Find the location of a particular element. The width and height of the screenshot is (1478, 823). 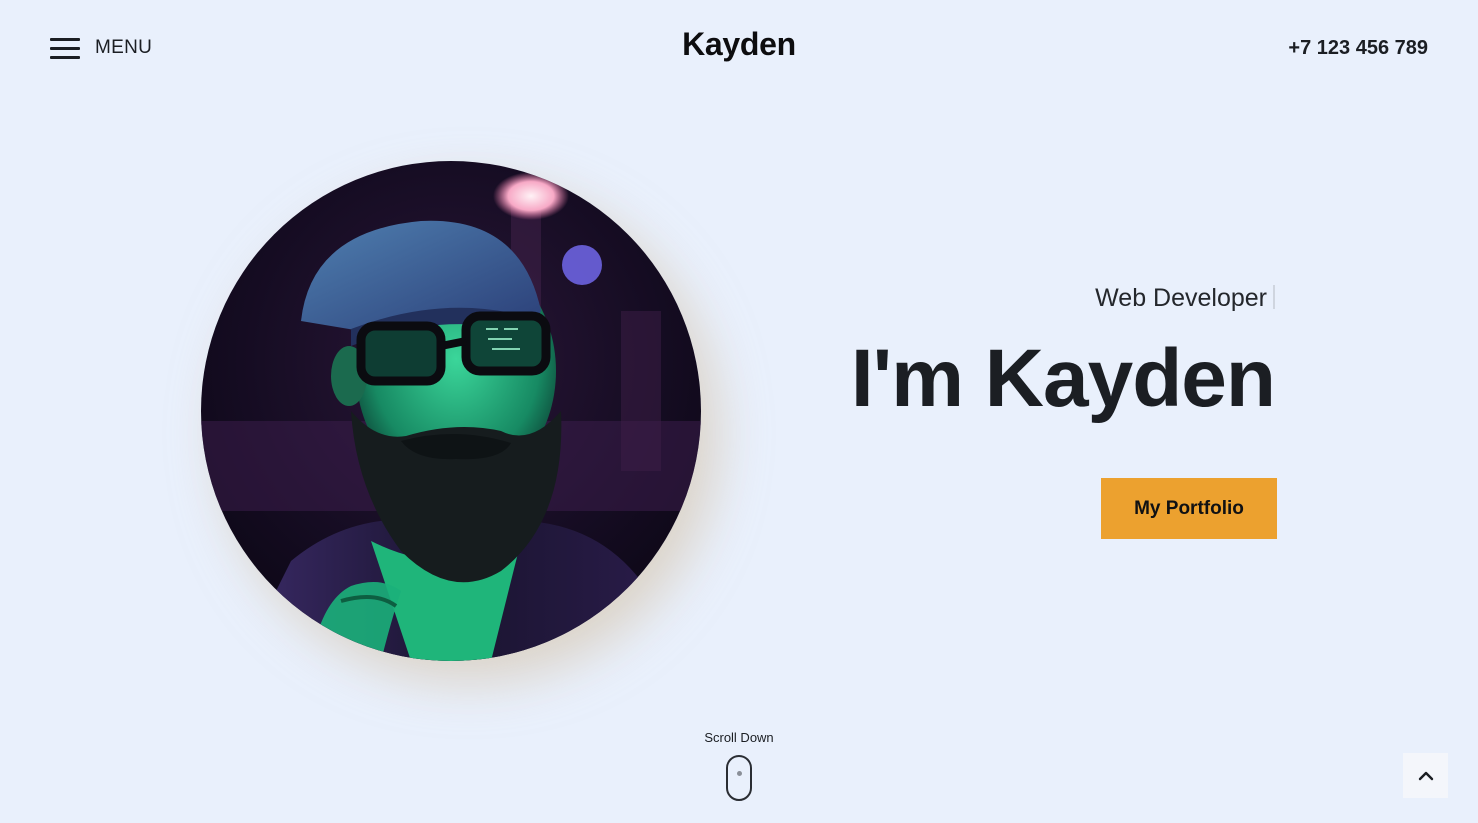

hero-subtitle: Web Developer is located at coordinates (1181, 298).